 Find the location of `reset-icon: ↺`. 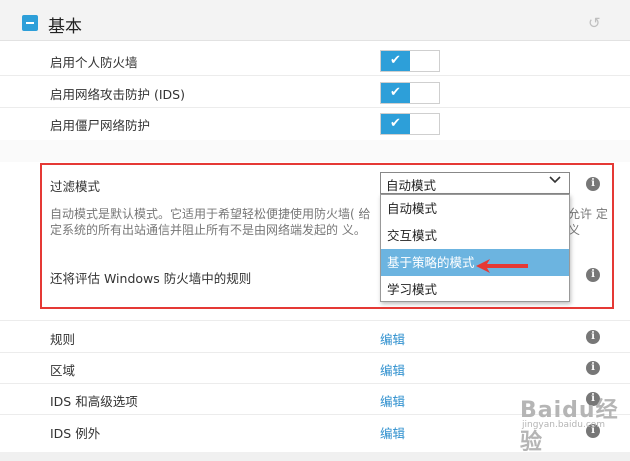

reset-icon: ↺ is located at coordinates (594, 23).